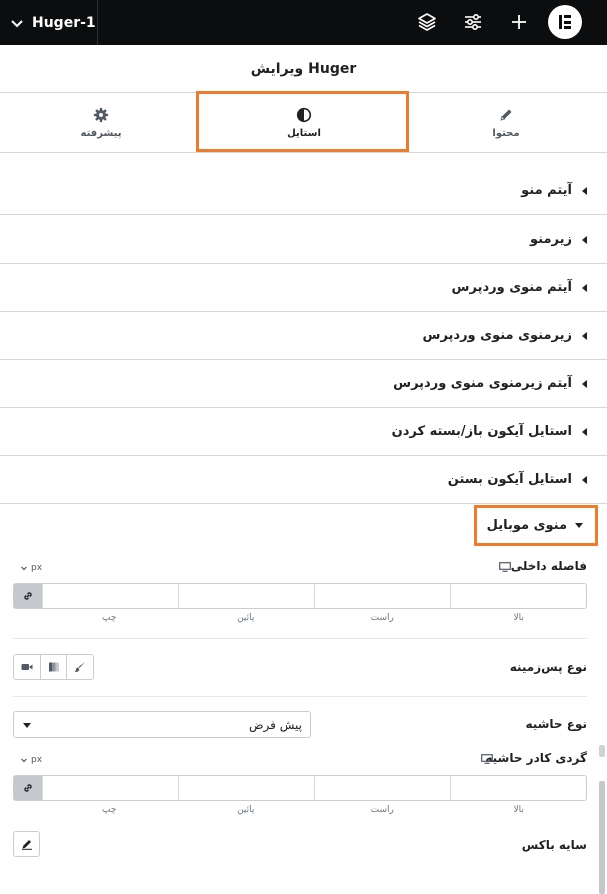 Image resolution: width=607 pixels, height=894 pixels. What do you see at coordinates (481, 431) in the screenshot?
I see `section-label: استایل آیکون باز/بسته کردن` at bounding box center [481, 431].